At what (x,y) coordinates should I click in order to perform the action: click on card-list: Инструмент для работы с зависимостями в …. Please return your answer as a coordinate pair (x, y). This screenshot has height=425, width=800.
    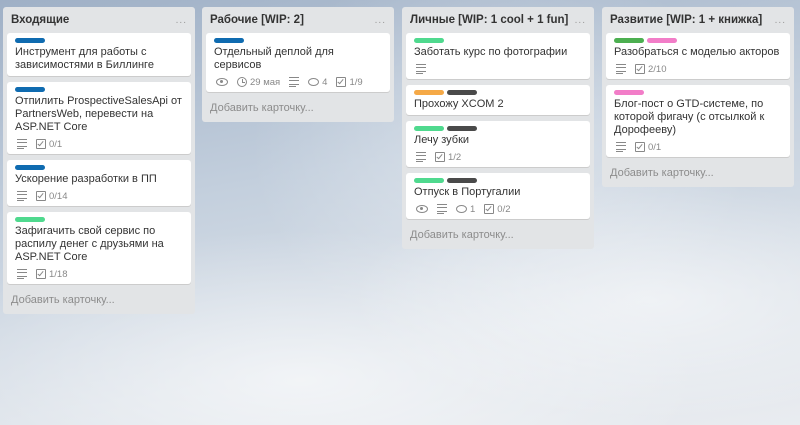
    Looking at the image, I should click on (99, 158).